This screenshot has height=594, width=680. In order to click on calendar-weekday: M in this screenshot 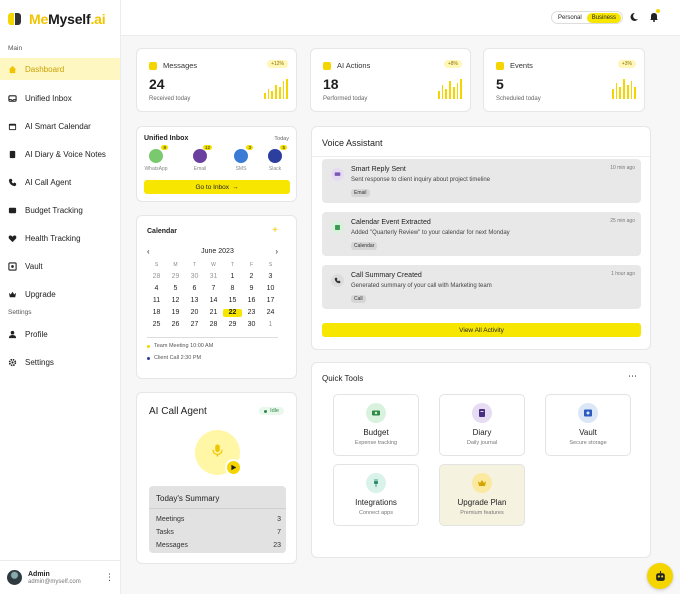, I will do `click(175, 265)`.